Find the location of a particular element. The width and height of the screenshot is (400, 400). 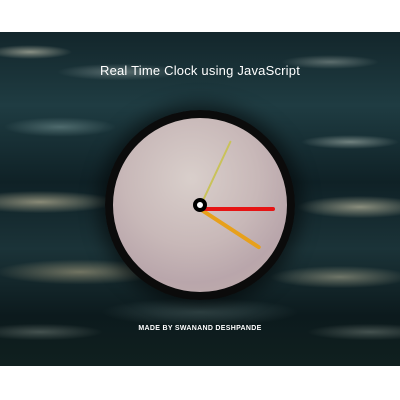

page-title: Real Time Clock using JavaScript is located at coordinates (200, 70).